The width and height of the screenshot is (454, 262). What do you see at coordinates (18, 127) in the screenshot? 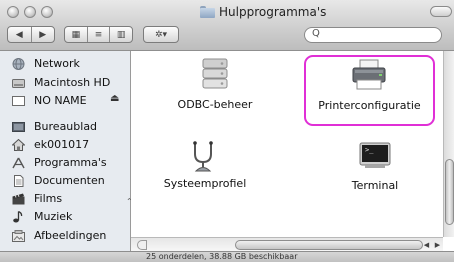
I see `desktop-icon` at bounding box center [18, 127].